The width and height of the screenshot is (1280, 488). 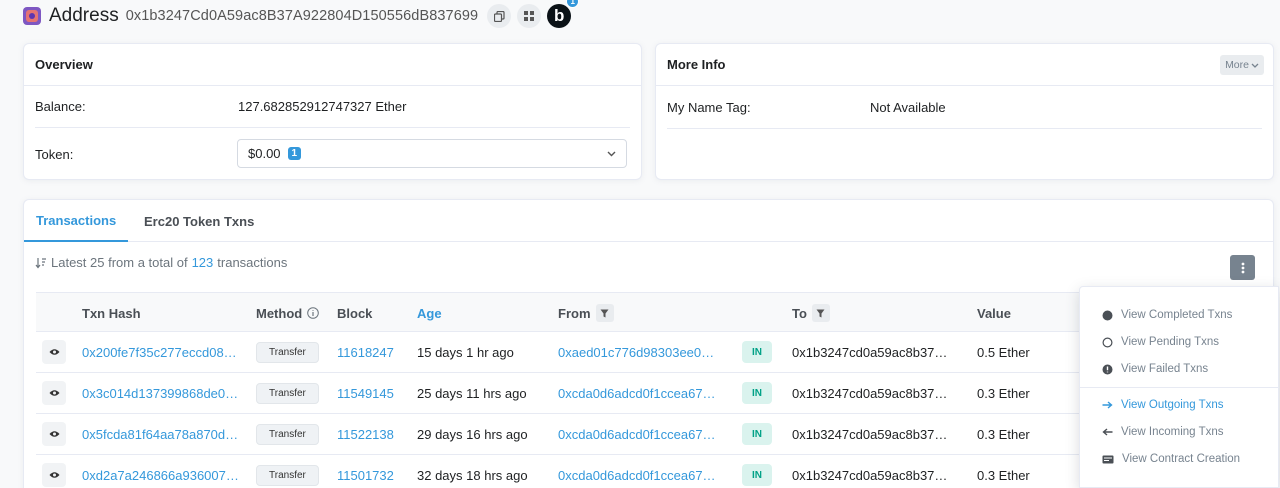 I want to click on header-txn-hash-label: Txn Hash, so click(x=111, y=313).